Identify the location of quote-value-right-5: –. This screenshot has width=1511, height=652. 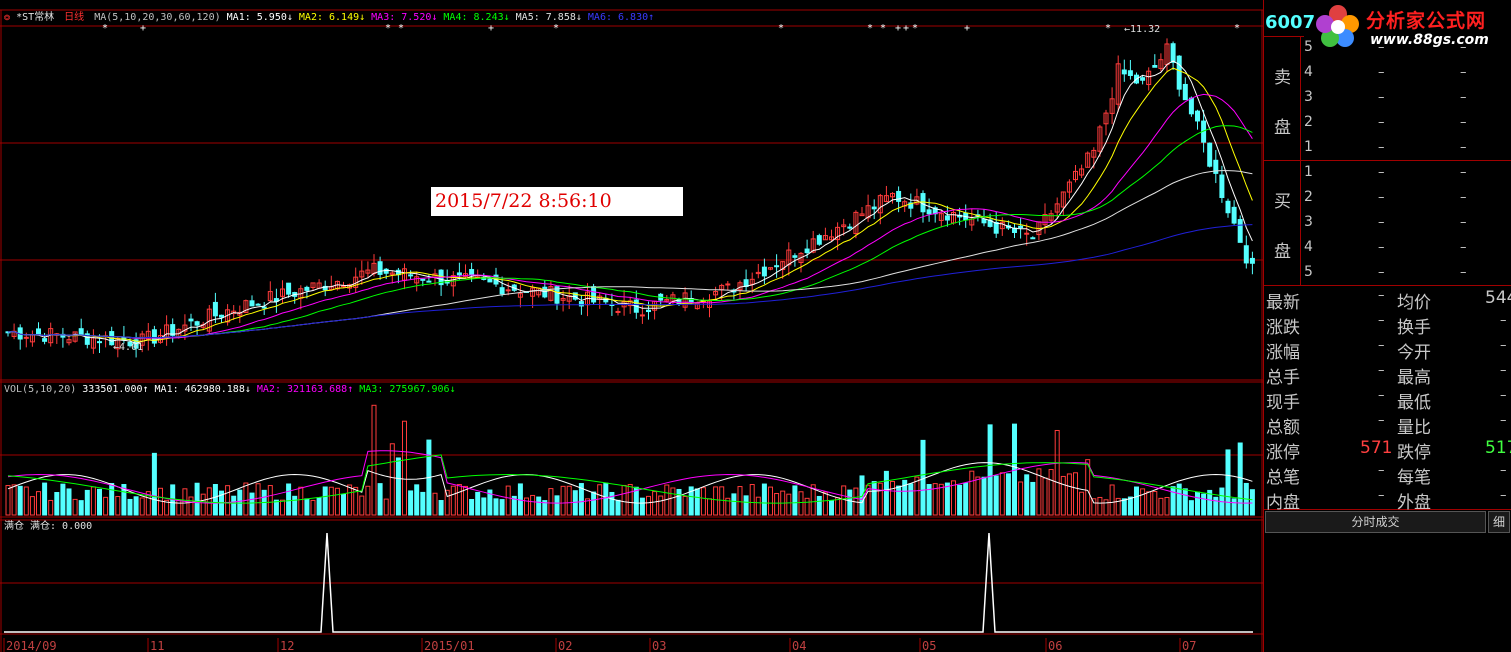
(1503, 420).